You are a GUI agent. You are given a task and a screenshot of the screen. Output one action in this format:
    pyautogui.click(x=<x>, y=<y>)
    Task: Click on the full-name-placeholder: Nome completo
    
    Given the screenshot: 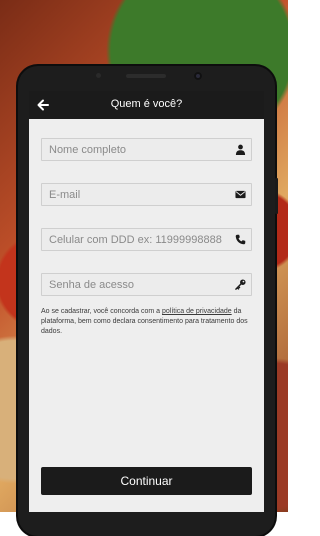 What is the action you would take?
    pyautogui.click(x=88, y=150)
    